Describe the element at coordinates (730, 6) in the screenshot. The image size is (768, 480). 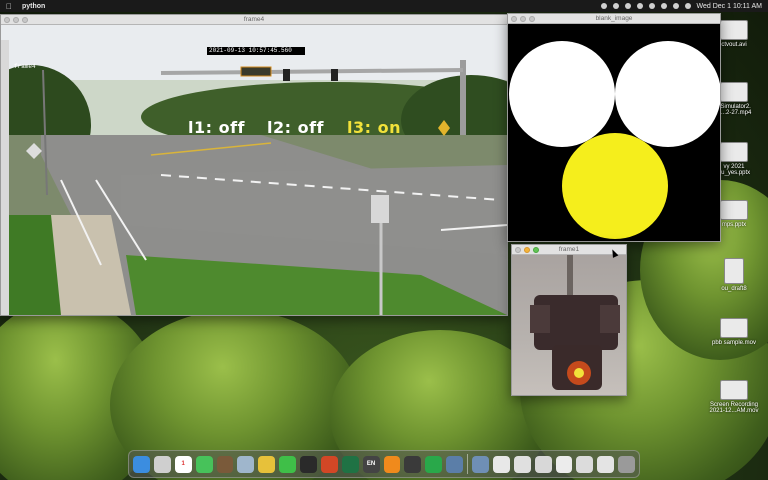
I see `menubar-clock: Wed Dec 1 10:11 AM` at that location.